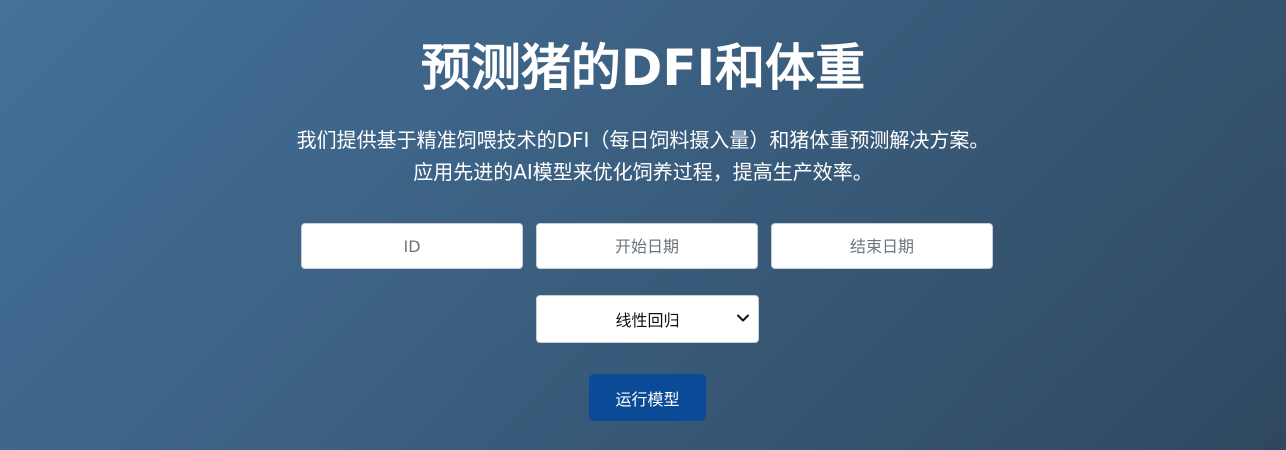 The height and width of the screenshot is (450, 1286). Describe the element at coordinates (643, 68) in the screenshot. I see `page-title: 预测猪的DFI和体重` at that location.